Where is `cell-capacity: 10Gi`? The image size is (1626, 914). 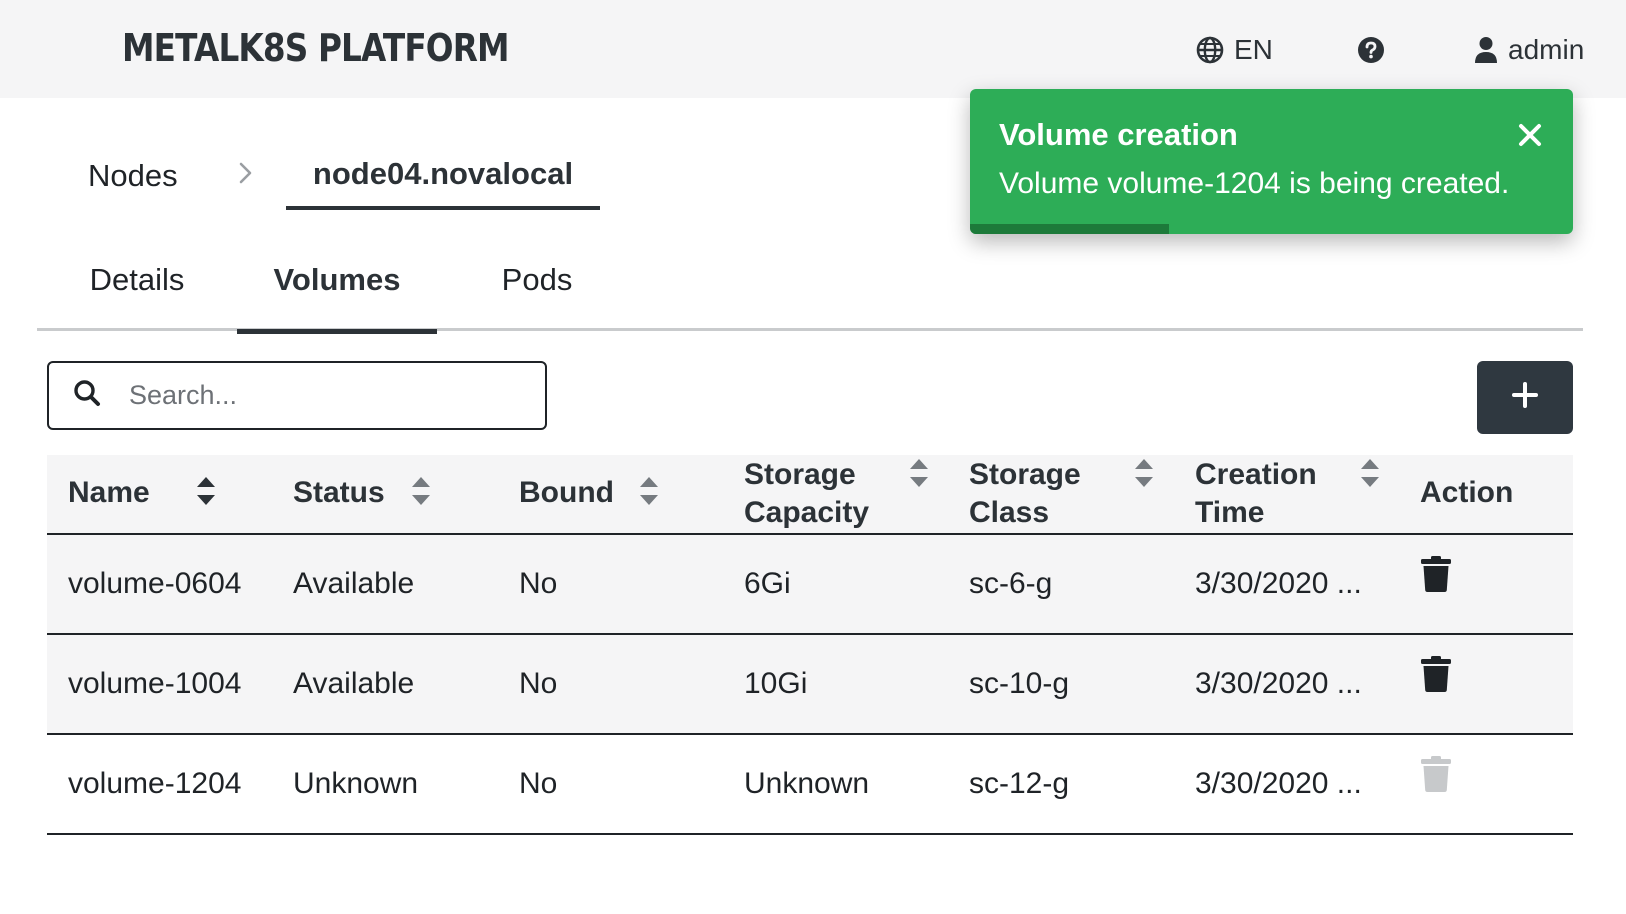 cell-capacity: 10Gi is located at coordinates (776, 683).